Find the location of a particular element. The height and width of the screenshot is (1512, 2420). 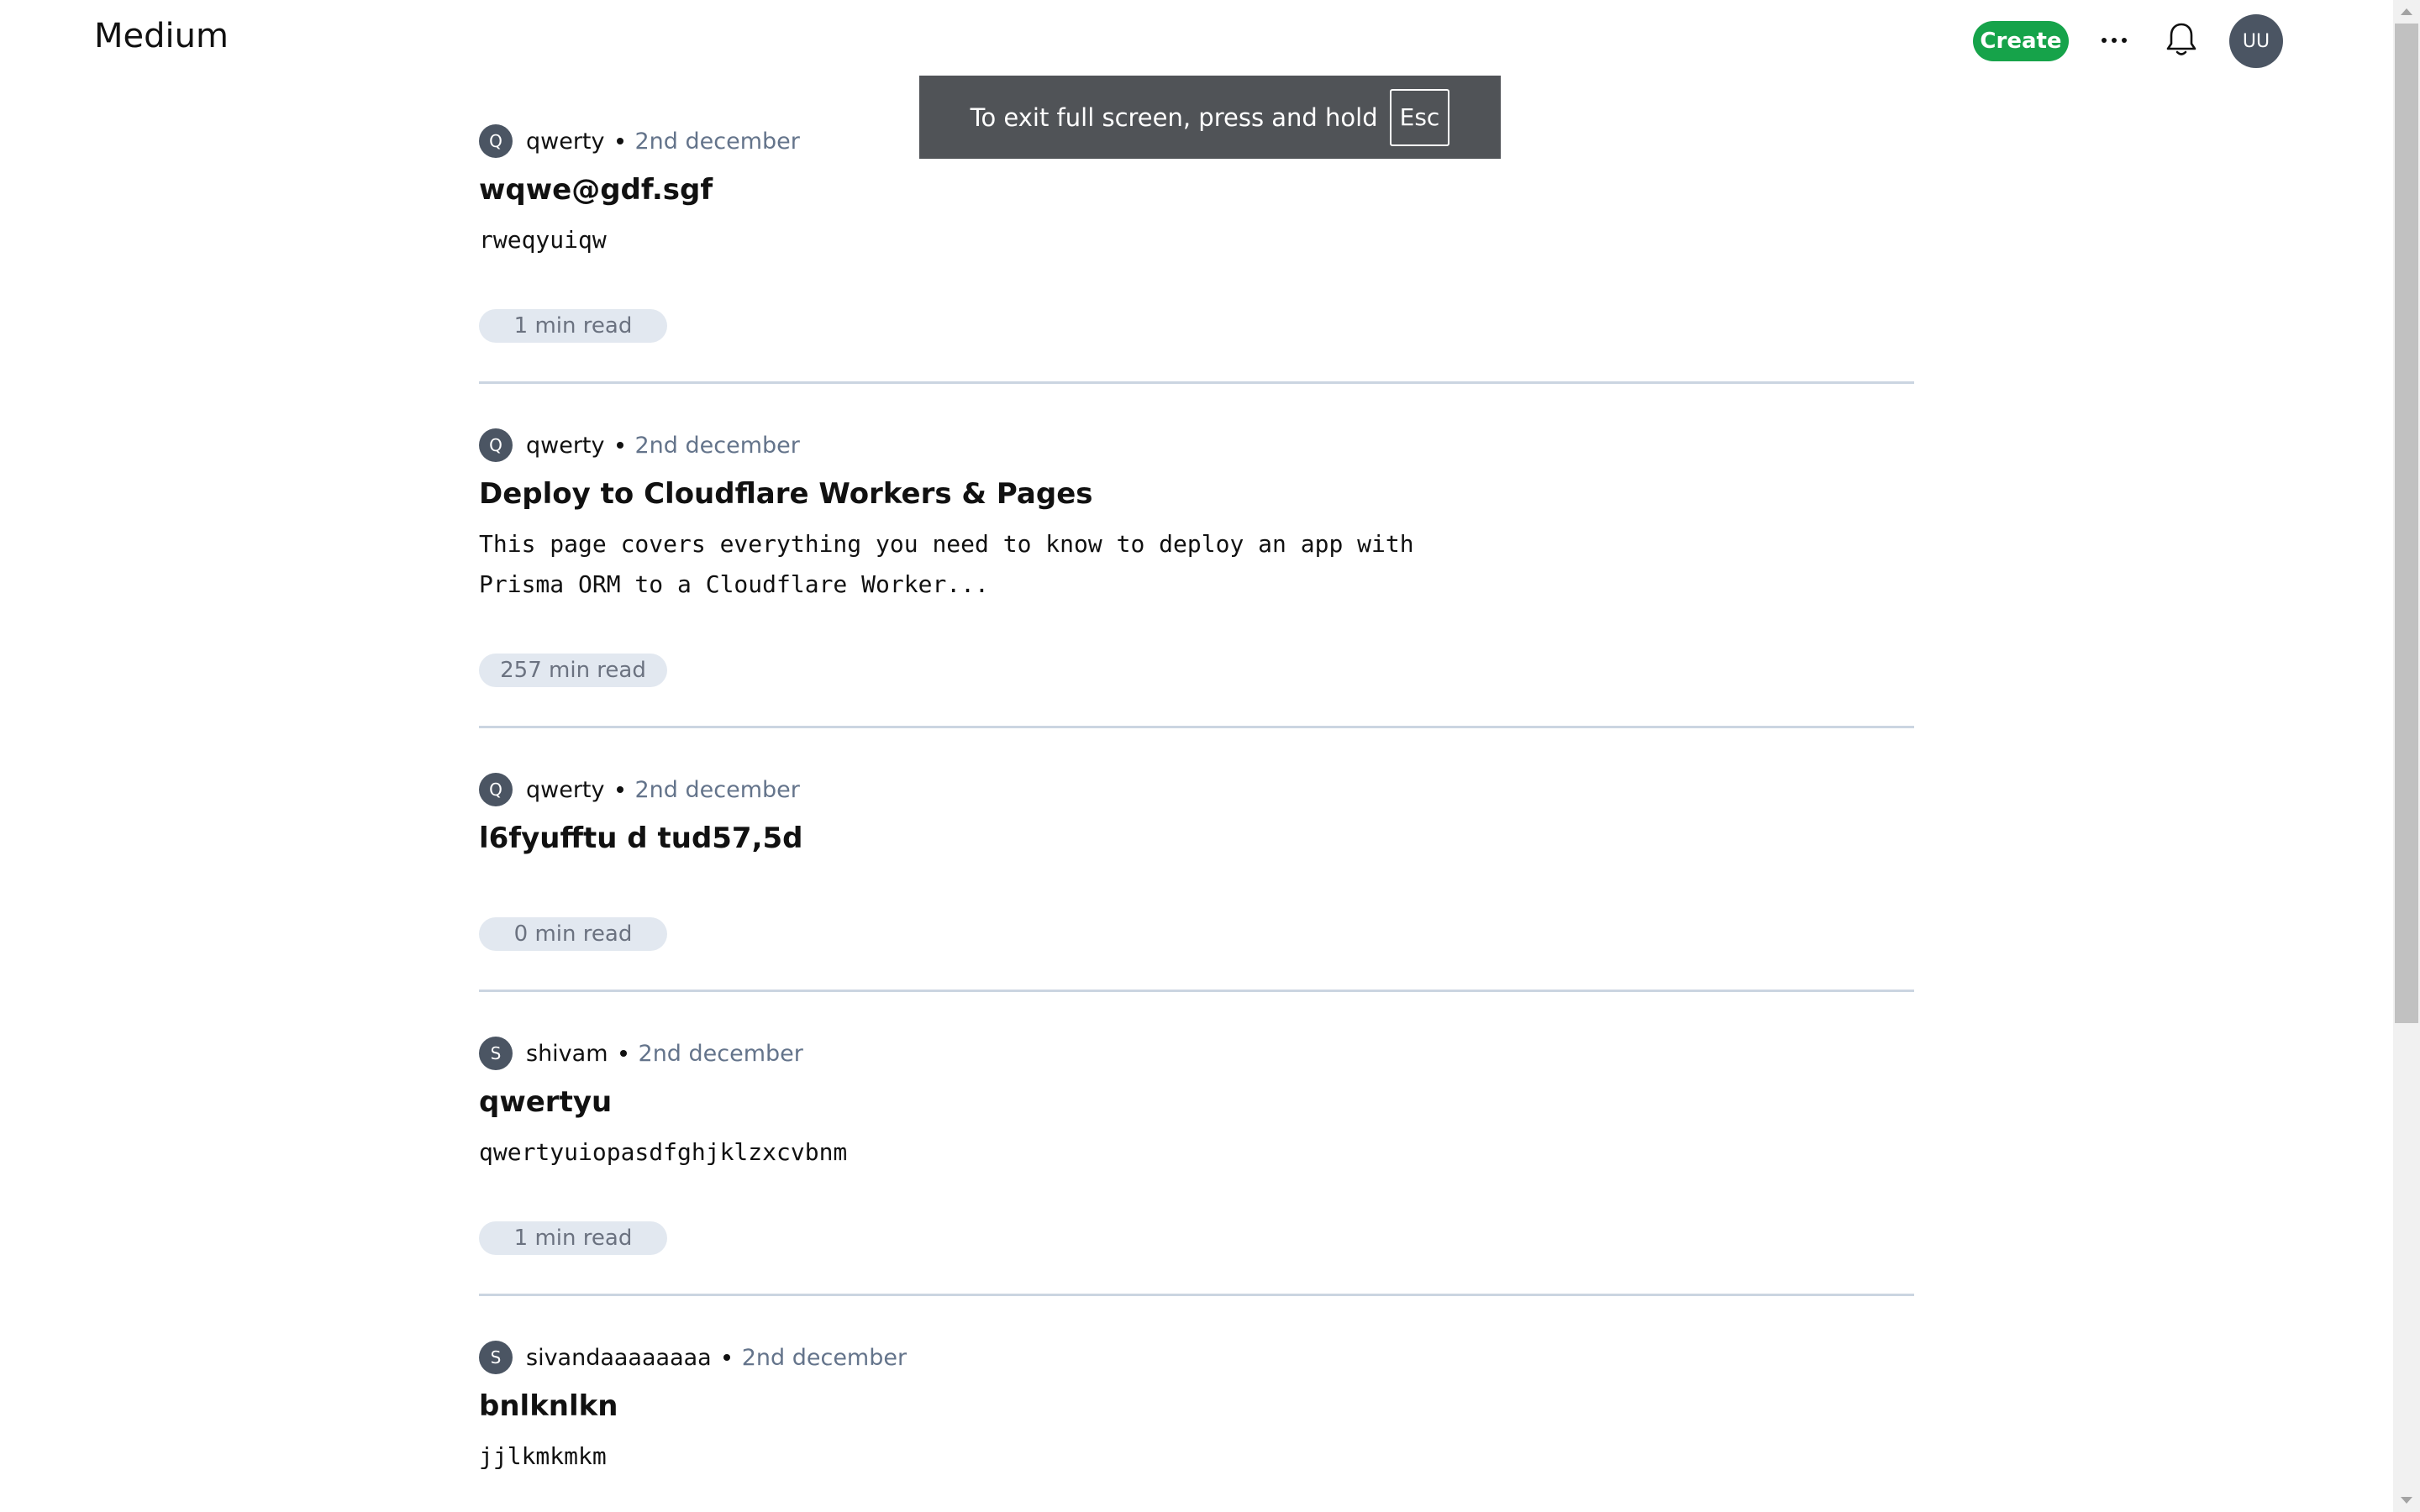

bell-icon is located at coordinates (2181, 39).